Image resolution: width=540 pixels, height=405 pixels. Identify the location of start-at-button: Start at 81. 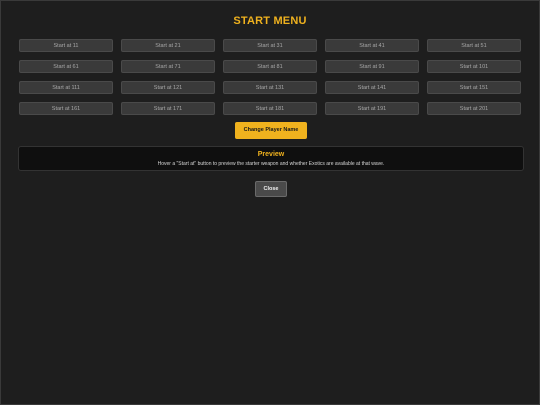
(270, 66).